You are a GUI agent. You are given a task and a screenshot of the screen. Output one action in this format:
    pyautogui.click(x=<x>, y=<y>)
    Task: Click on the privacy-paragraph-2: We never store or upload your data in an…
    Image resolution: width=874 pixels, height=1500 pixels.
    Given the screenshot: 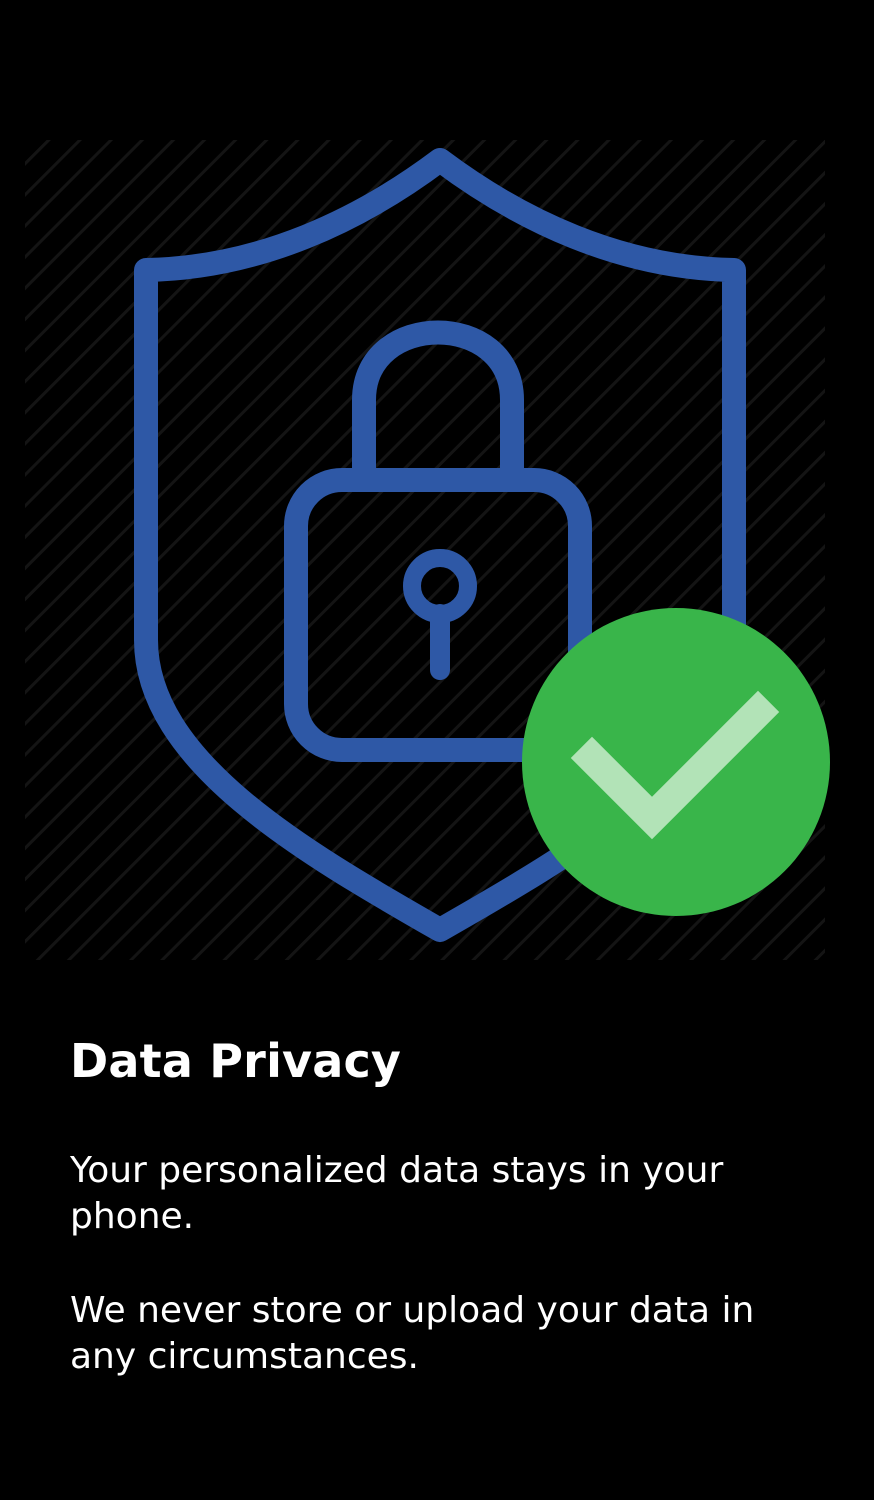 What is the action you would take?
    pyautogui.click(x=412, y=1333)
    